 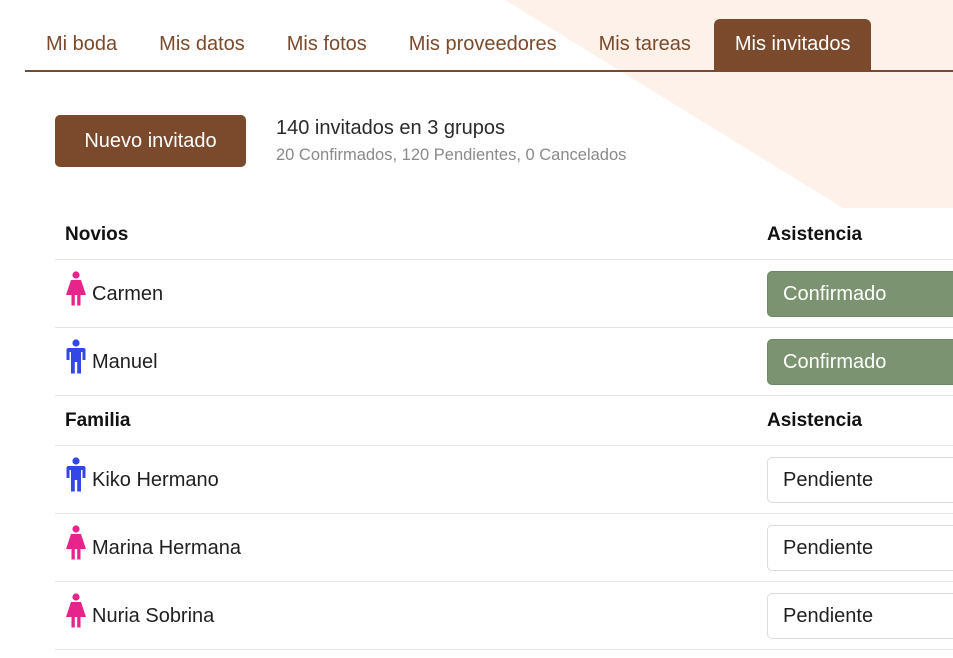 I want to click on group-name: Novios, so click(x=97, y=234).